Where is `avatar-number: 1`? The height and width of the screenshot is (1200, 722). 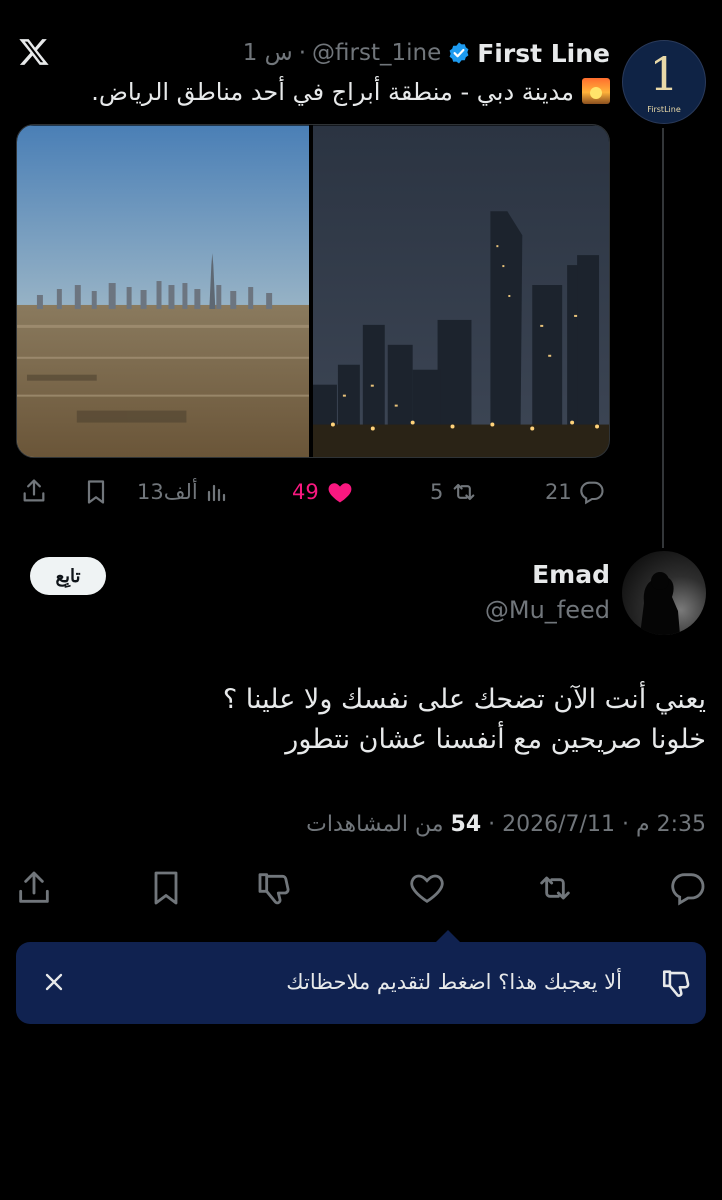
avatar-number: 1 is located at coordinates (664, 74).